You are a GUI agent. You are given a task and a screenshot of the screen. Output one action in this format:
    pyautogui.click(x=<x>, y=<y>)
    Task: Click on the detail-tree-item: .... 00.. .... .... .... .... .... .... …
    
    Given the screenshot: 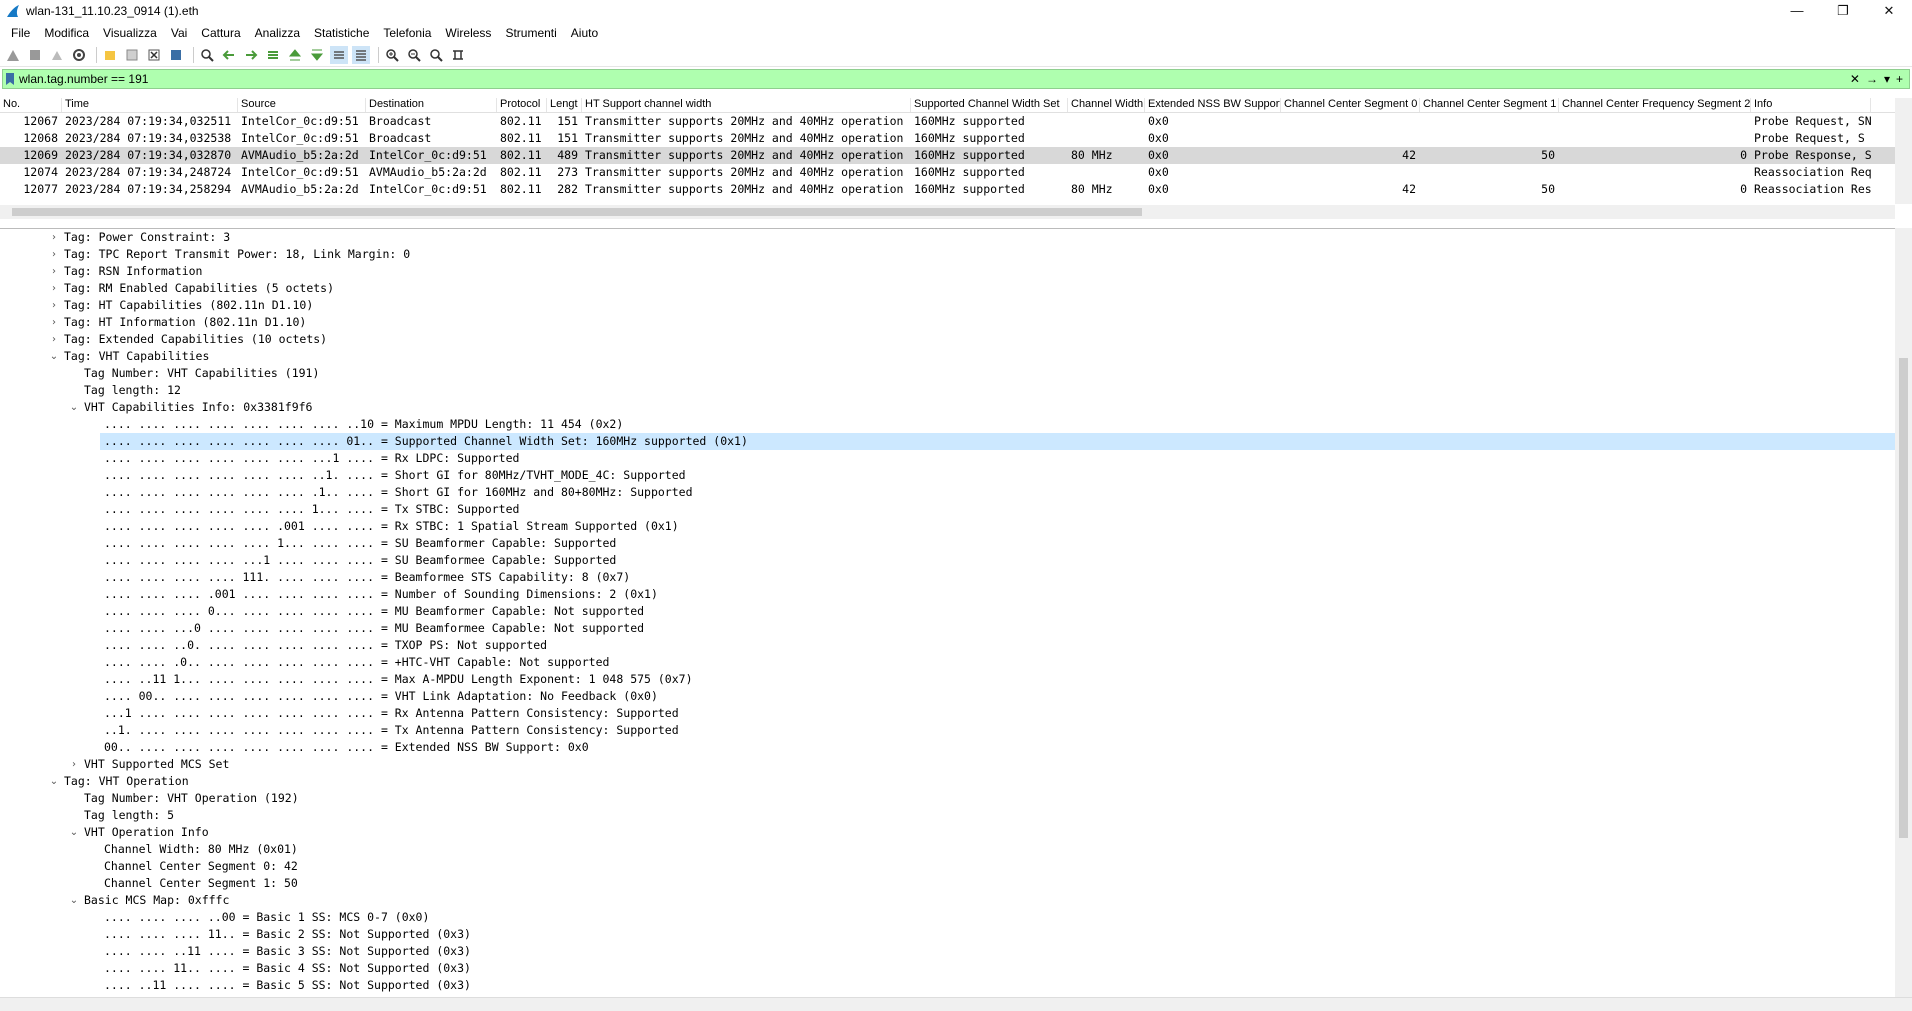 What is the action you would take?
    pyautogui.click(x=947, y=696)
    